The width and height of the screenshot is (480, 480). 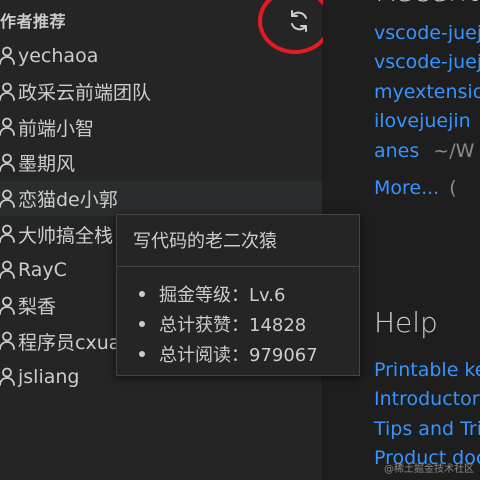 I want to click on tooltip-divider, so click(x=238, y=266).